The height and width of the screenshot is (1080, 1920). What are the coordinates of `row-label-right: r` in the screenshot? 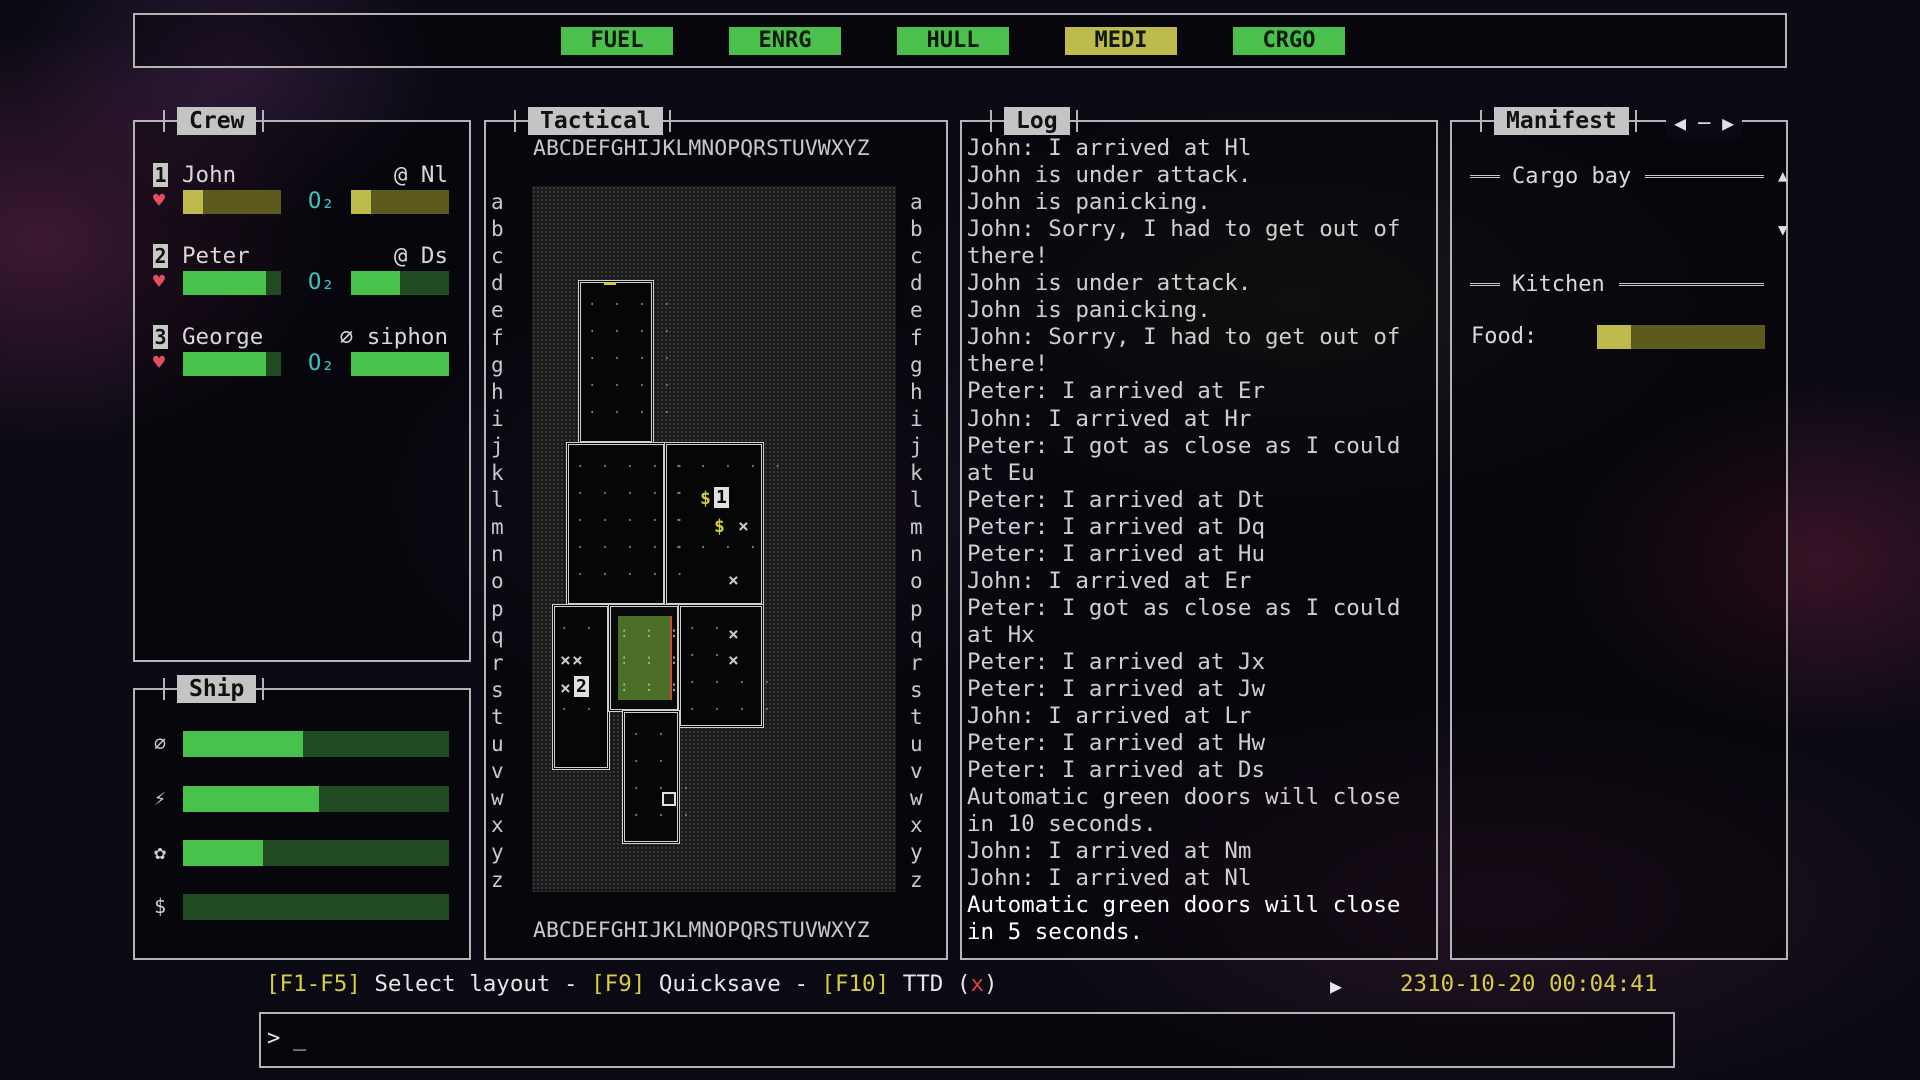 It's located at (916, 662).